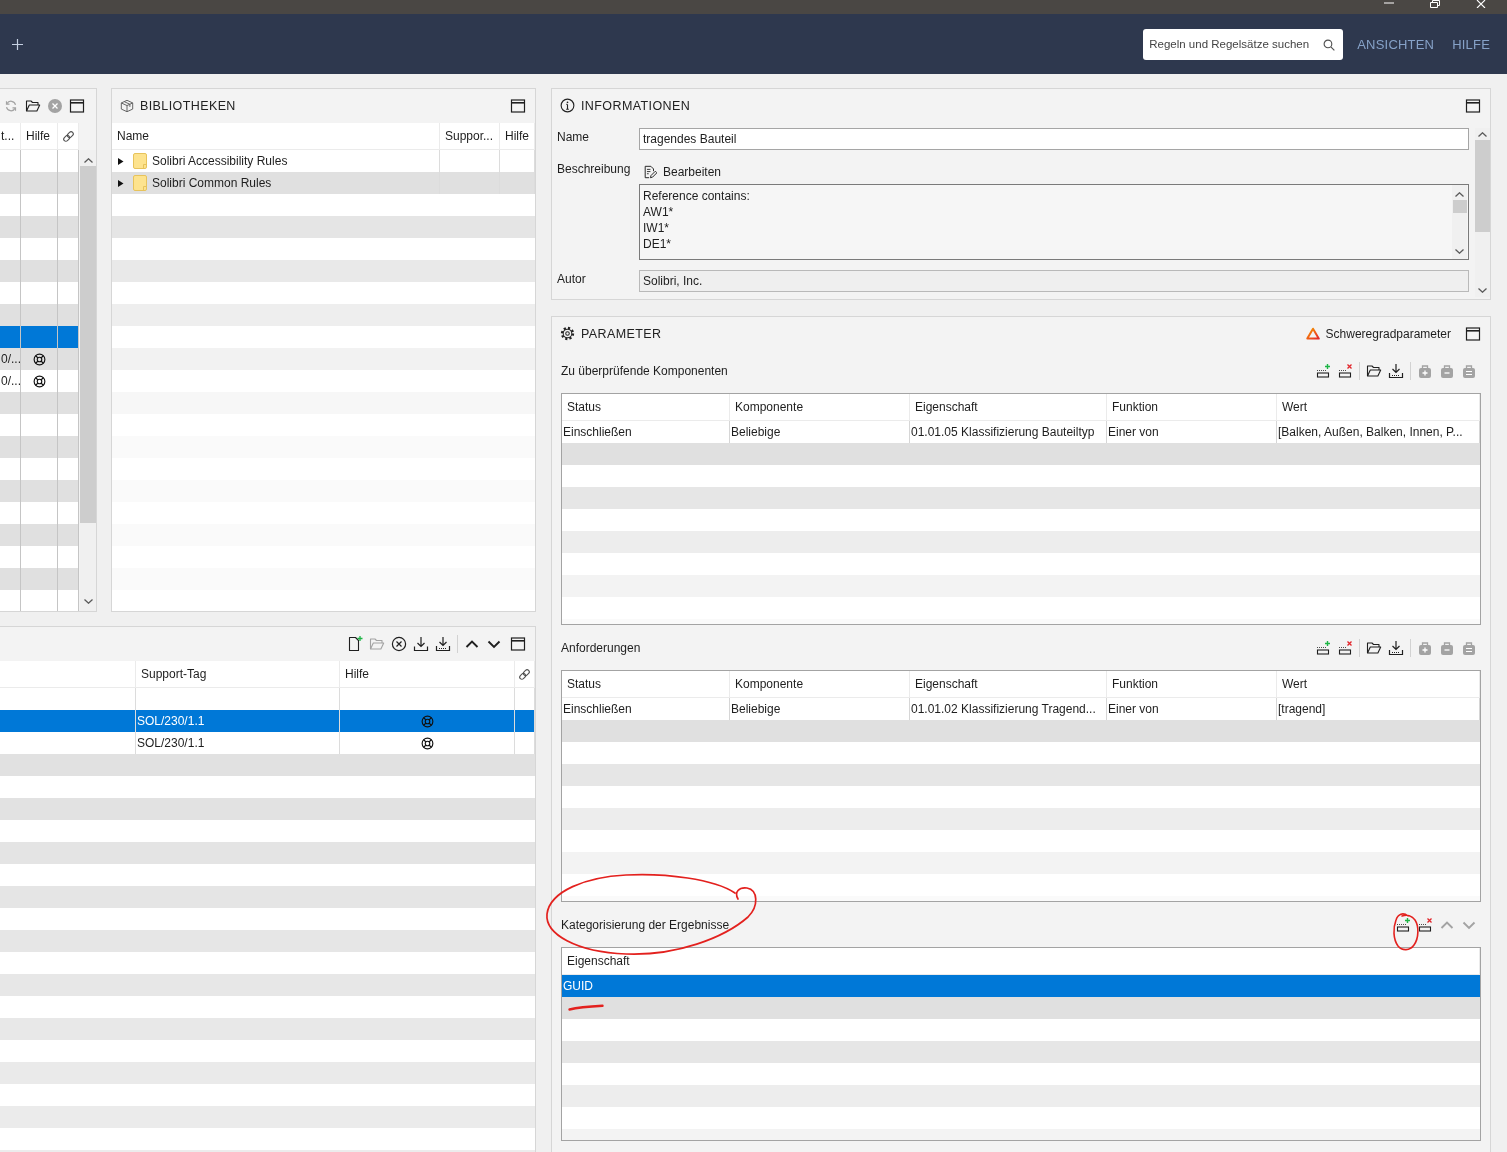 Image resolution: width=1507 pixels, height=1152 pixels. What do you see at coordinates (697, 196) in the screenshot?
I see `description-line: Reference contains:` at bounding box center [697, 196].